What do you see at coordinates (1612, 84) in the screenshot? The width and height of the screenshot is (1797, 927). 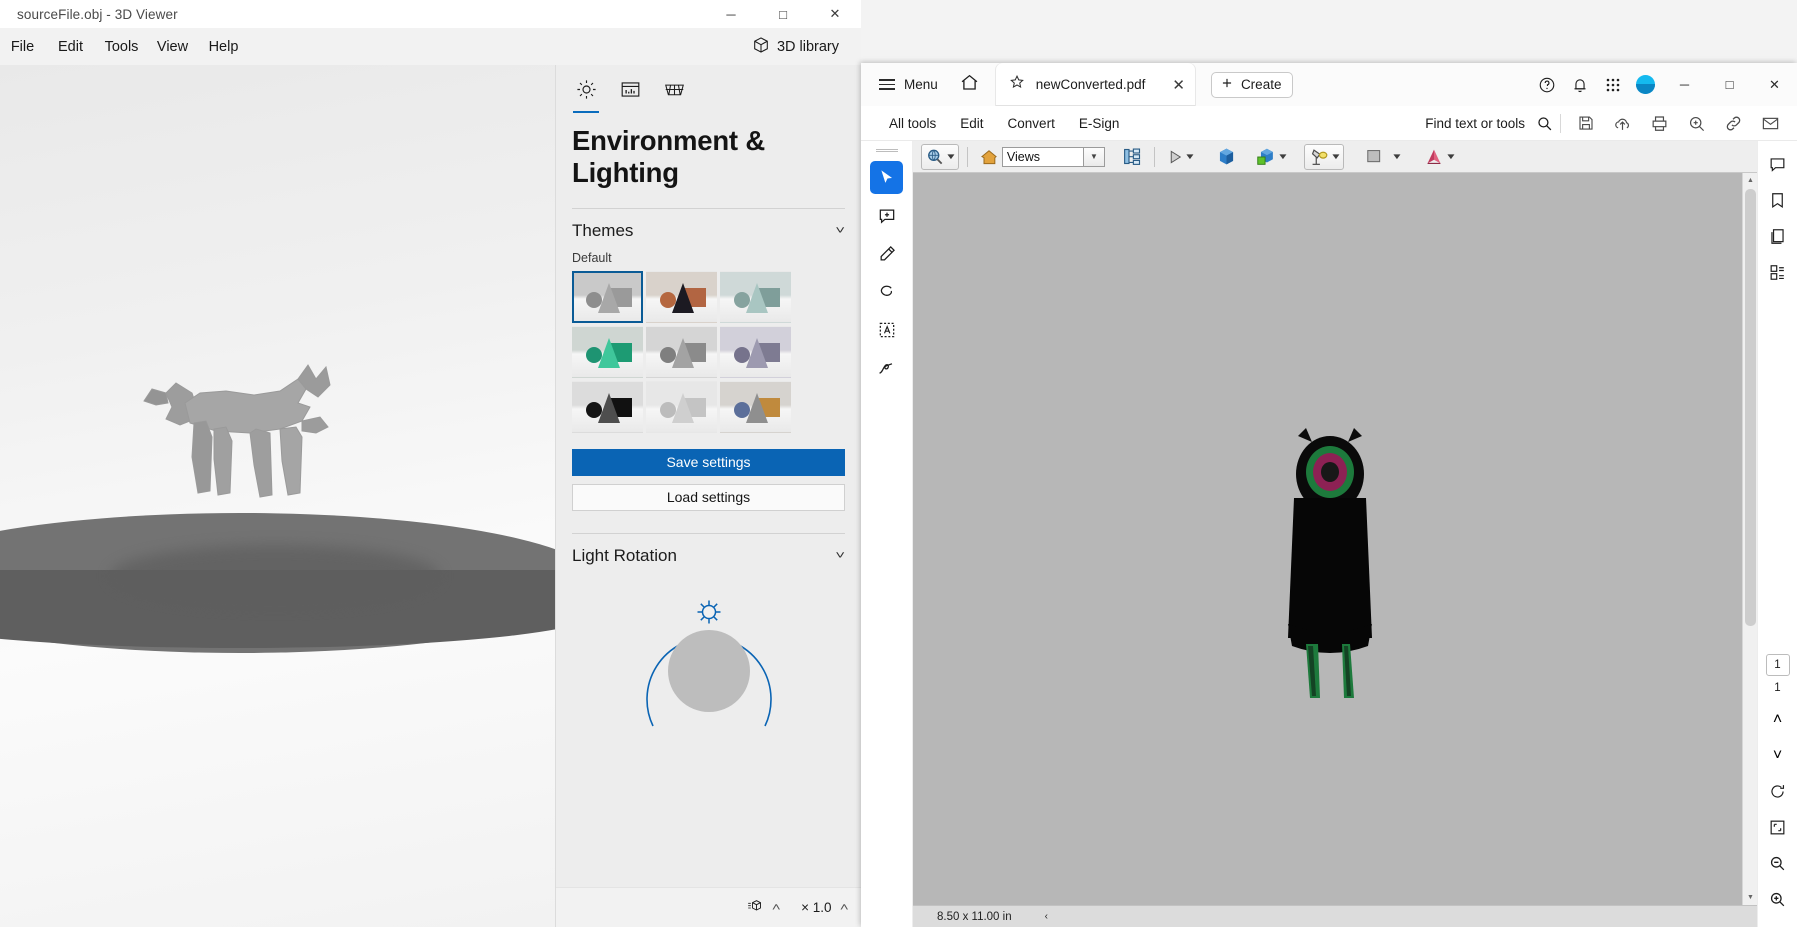 I see `apps-grid-icon` at bounding box center [1612, 84].